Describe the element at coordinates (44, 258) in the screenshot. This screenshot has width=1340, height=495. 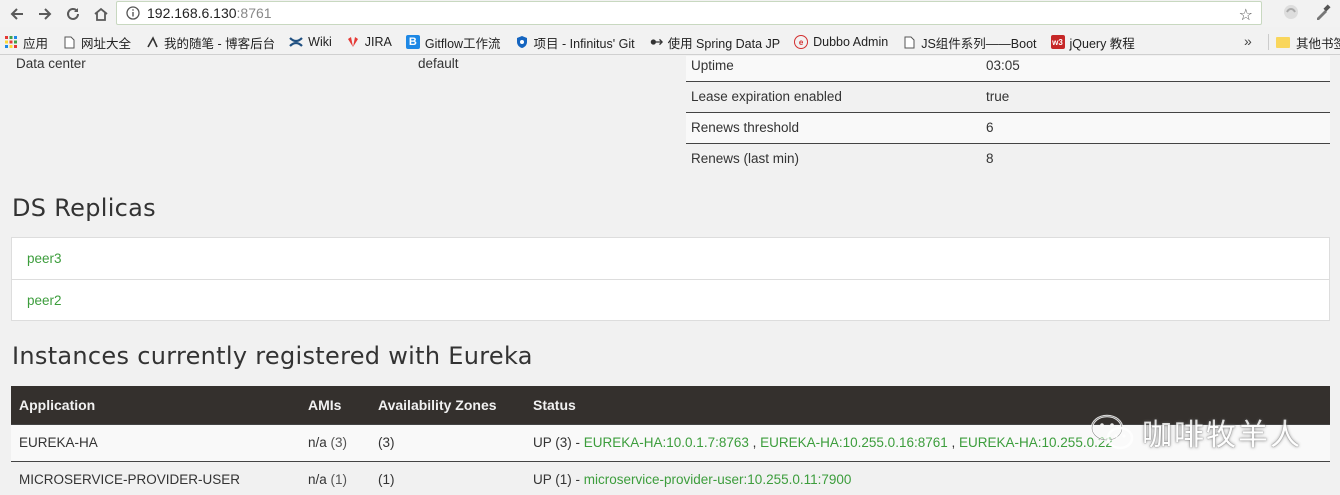
I see `replica-link-peer3: peer3` at that location.